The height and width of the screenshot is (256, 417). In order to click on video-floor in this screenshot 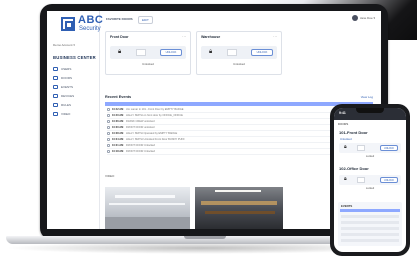, I will do `click(147, 223)`.